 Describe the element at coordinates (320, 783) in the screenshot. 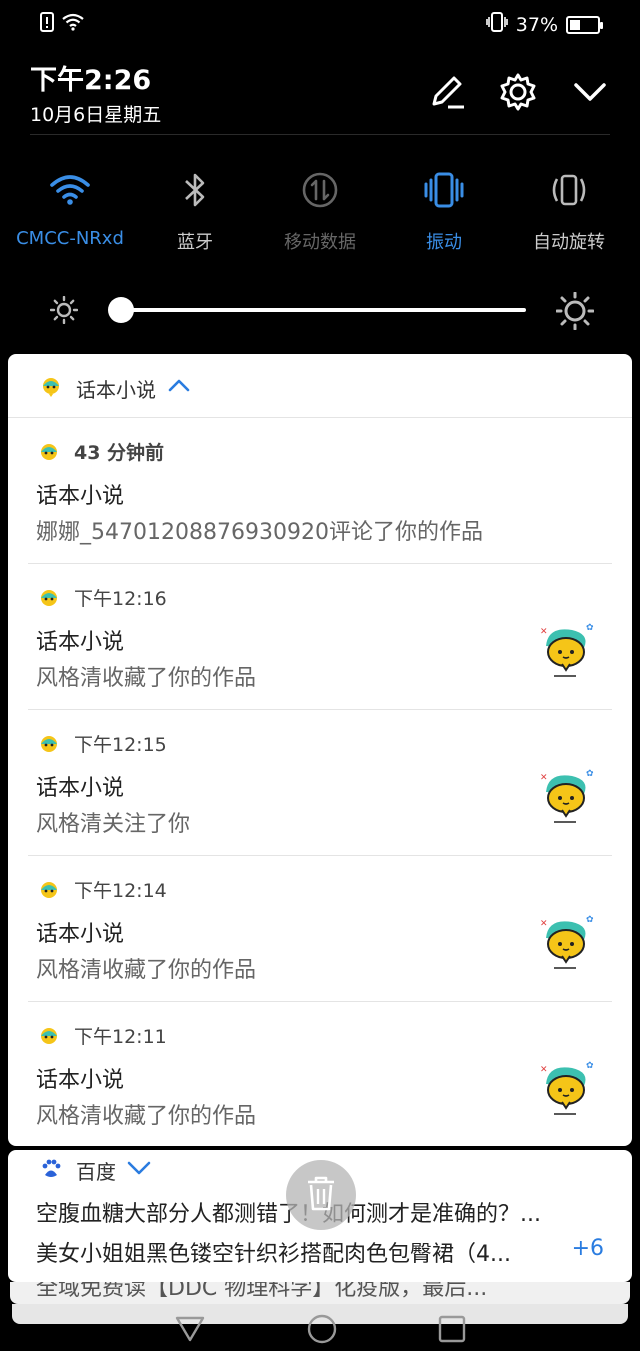

I see `notification-item: 下午12:15 话本小说 风格清关注了你 ✕ ✿` at that location.